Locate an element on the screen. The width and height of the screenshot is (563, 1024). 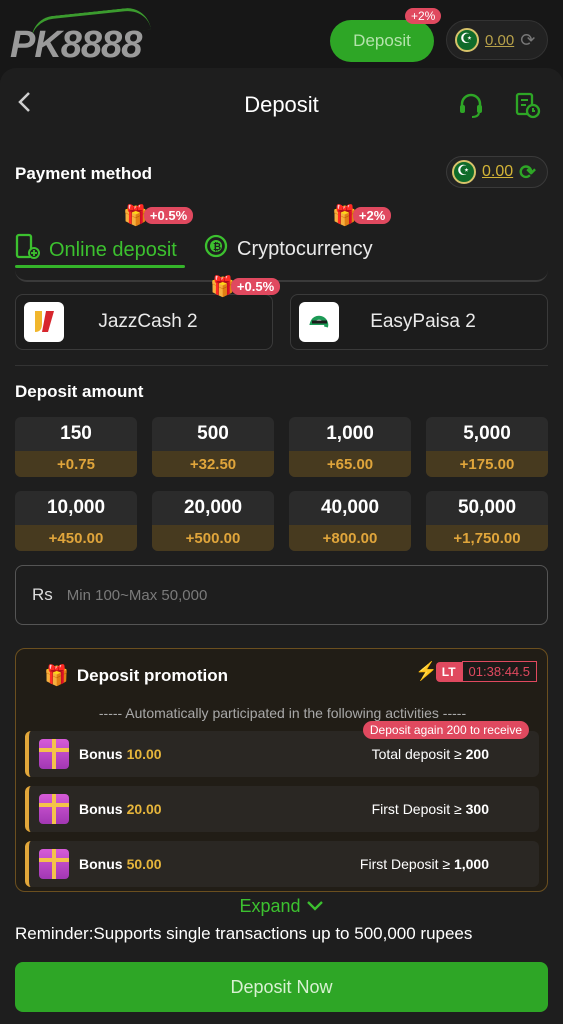
crypto-badge: 🎁 +2% is located at coordinates (362, 215).